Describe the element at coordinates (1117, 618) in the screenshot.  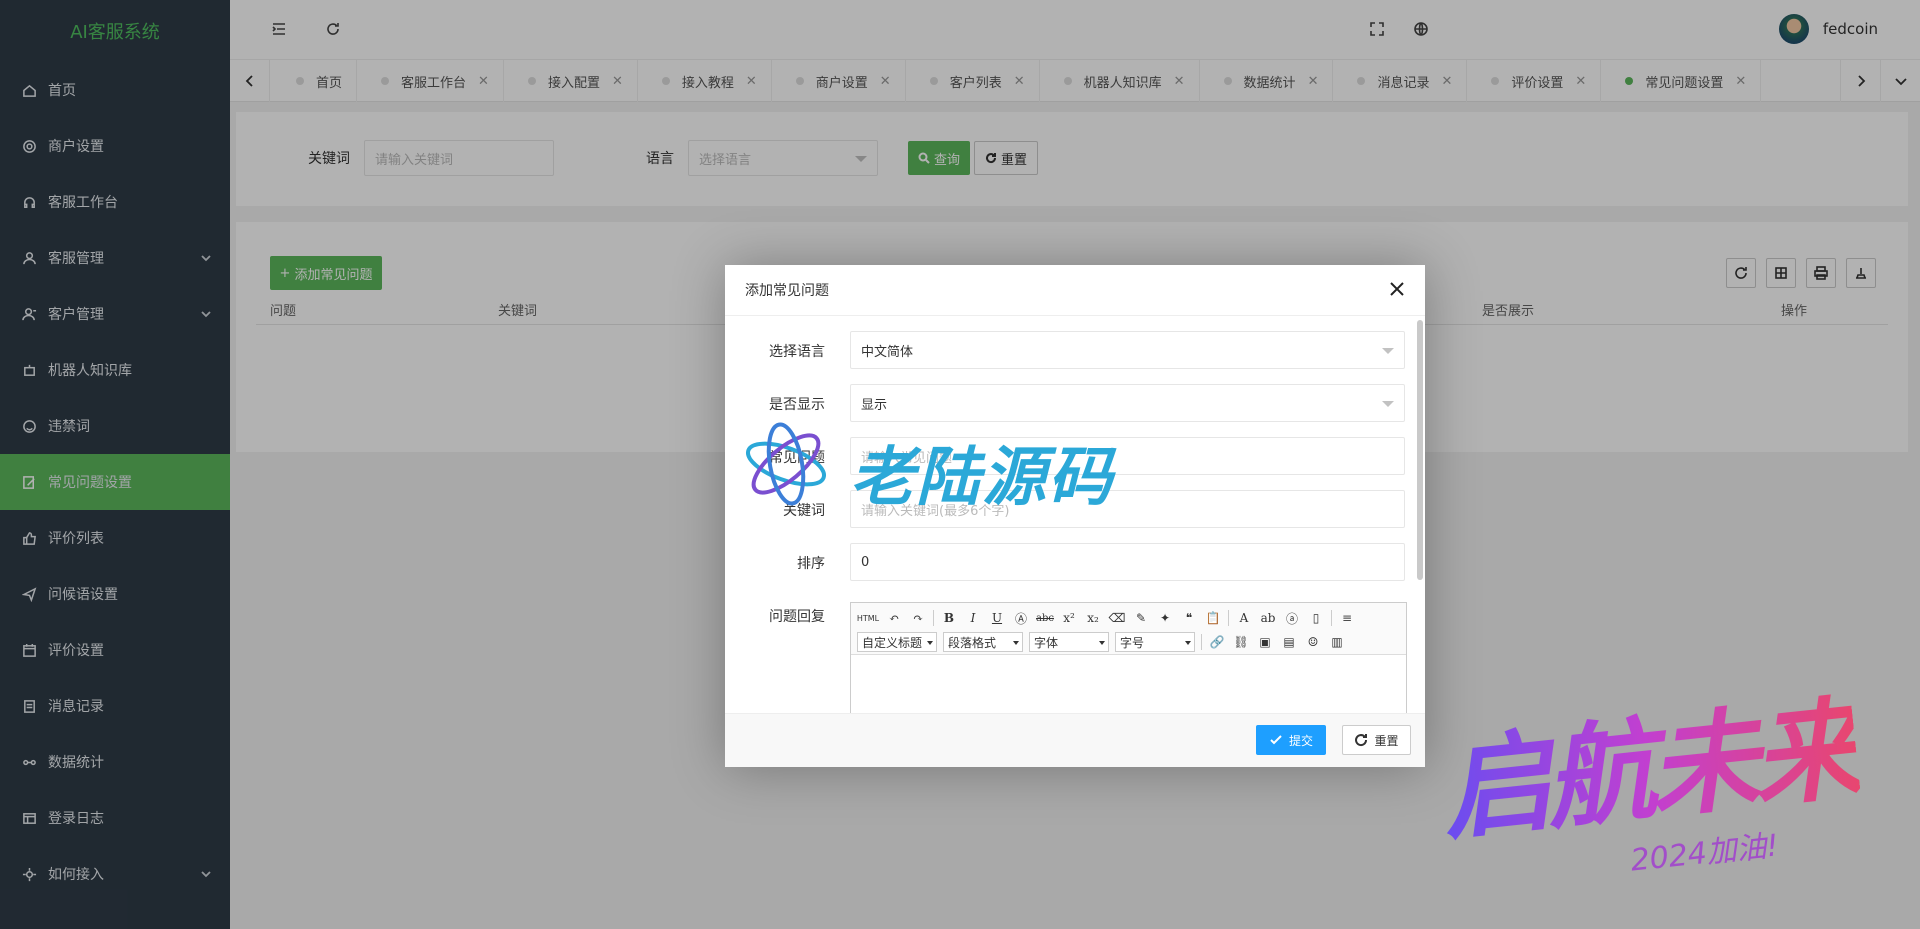
I see `eraser-icon: ⌫` at that location.